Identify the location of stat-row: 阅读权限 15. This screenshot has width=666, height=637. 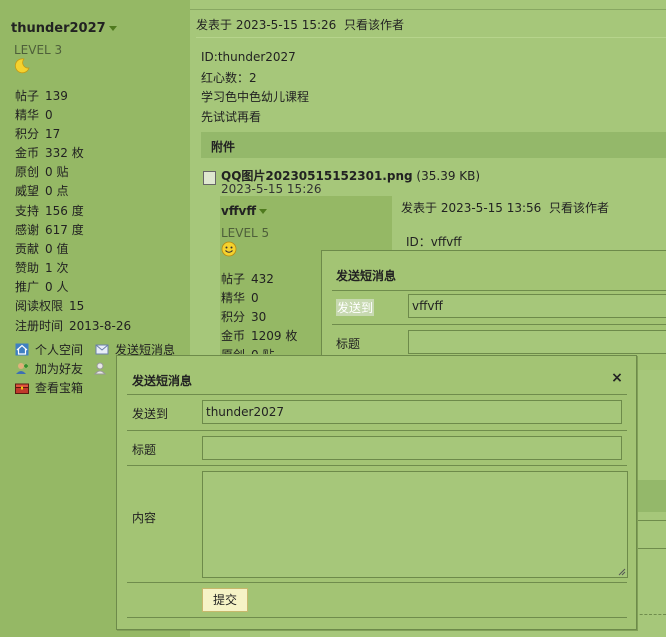
(49, 305).